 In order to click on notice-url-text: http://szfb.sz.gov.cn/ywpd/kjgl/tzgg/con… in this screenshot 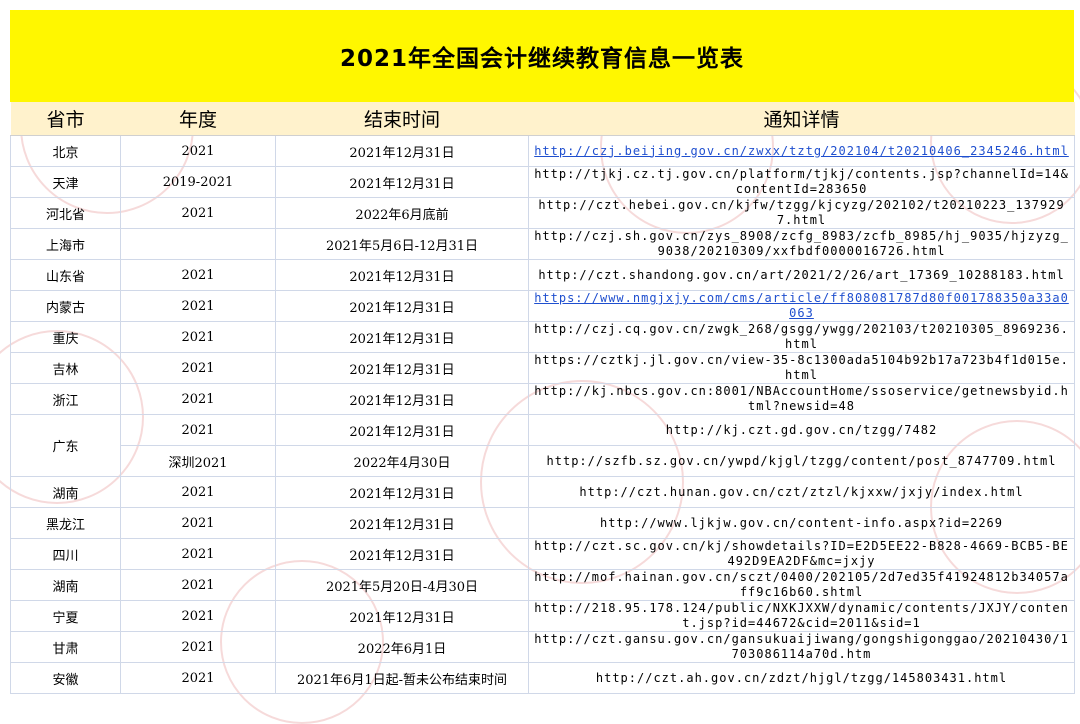, I will do `click(801, 460)`.